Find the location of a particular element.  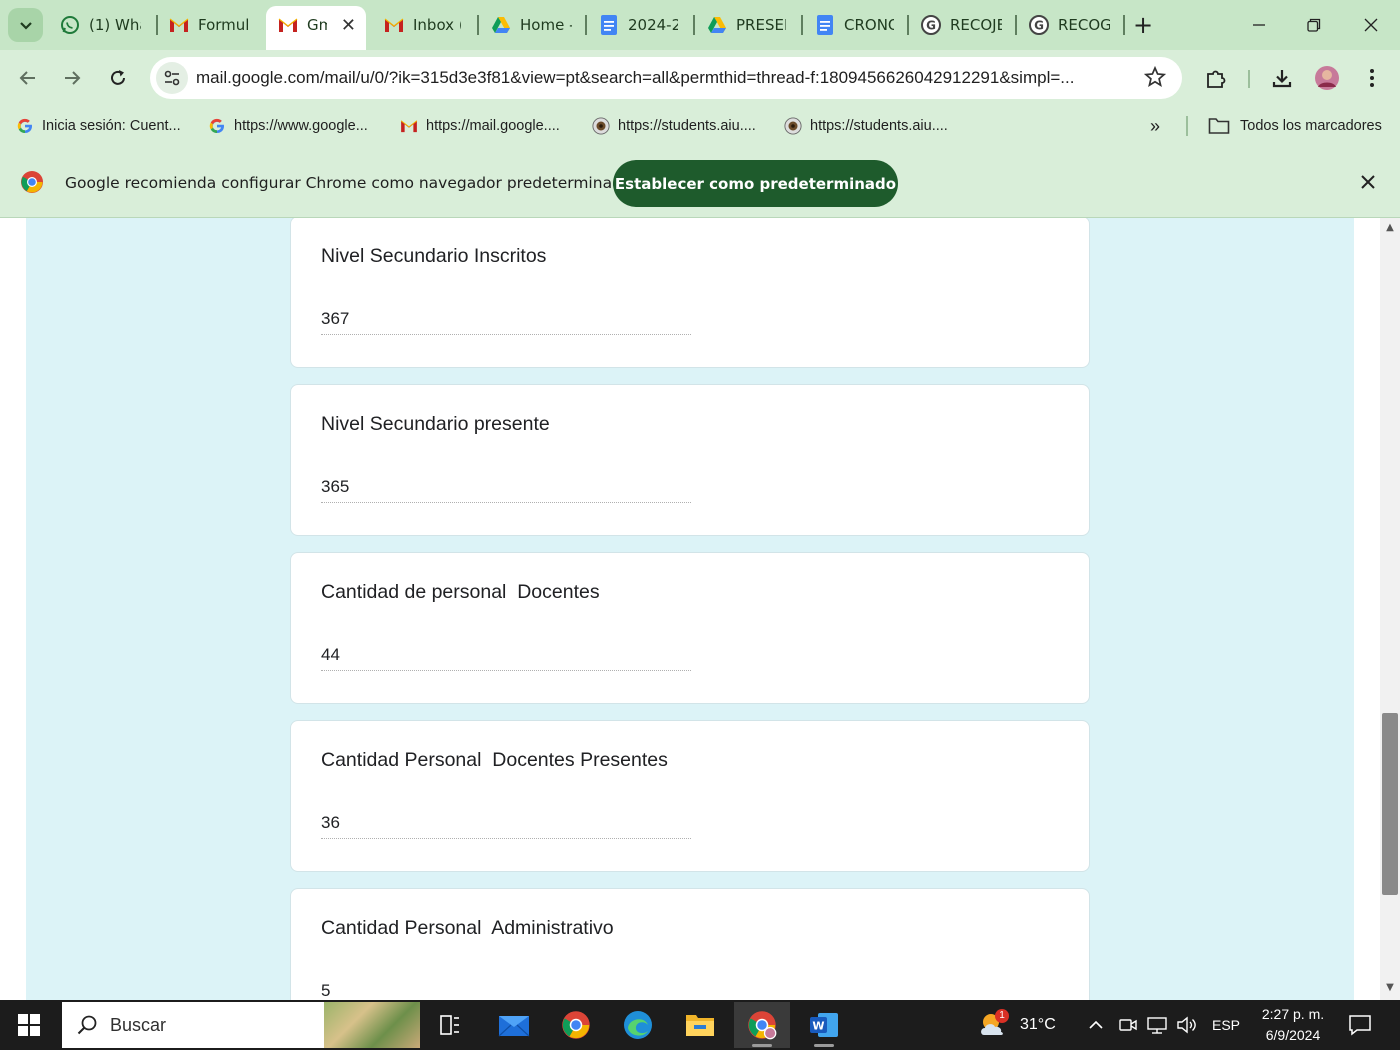

google-icon is located at coordinates (25, 126).